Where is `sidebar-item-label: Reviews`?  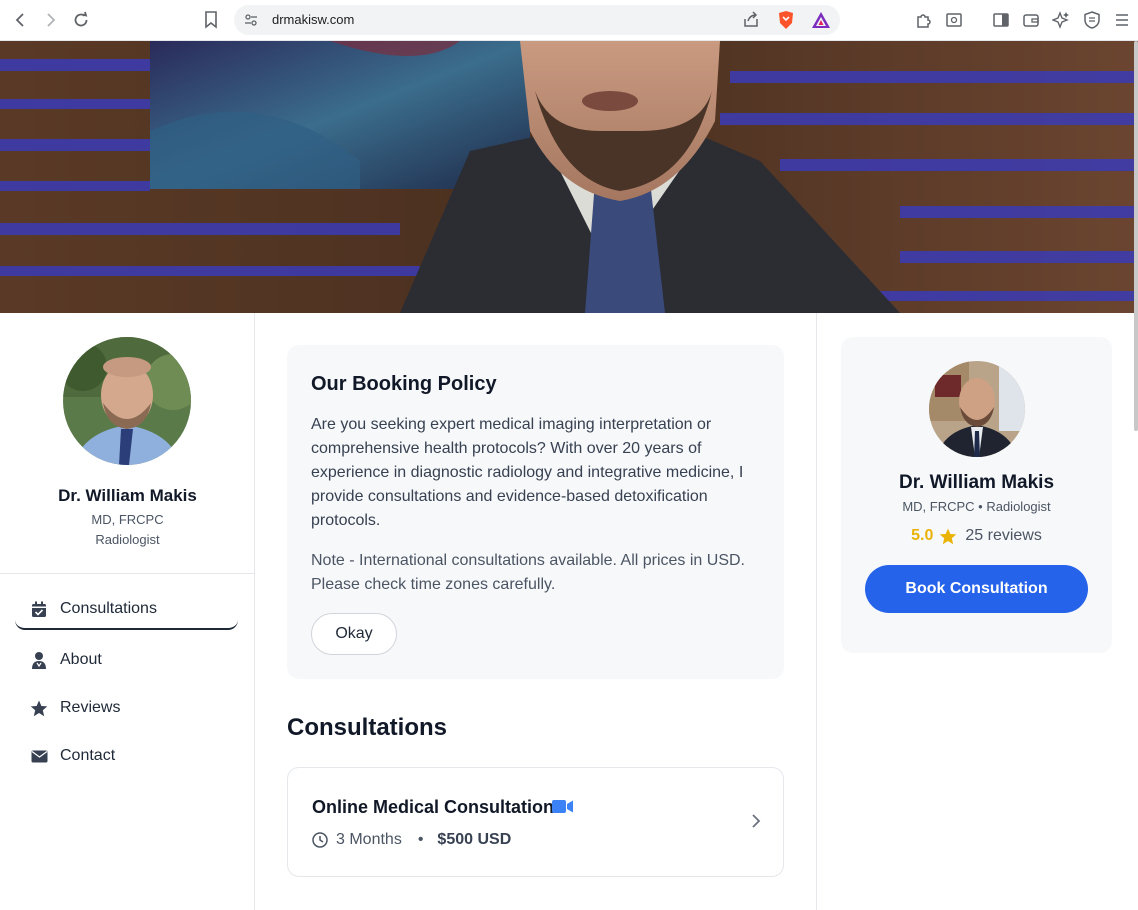 sidebar-item-label: Reviews is located at coordinates (90, 707).